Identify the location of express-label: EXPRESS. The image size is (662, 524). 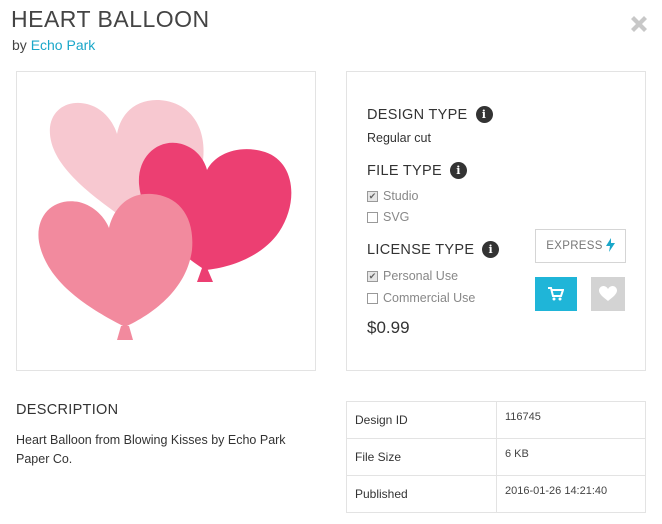
(574, 246).